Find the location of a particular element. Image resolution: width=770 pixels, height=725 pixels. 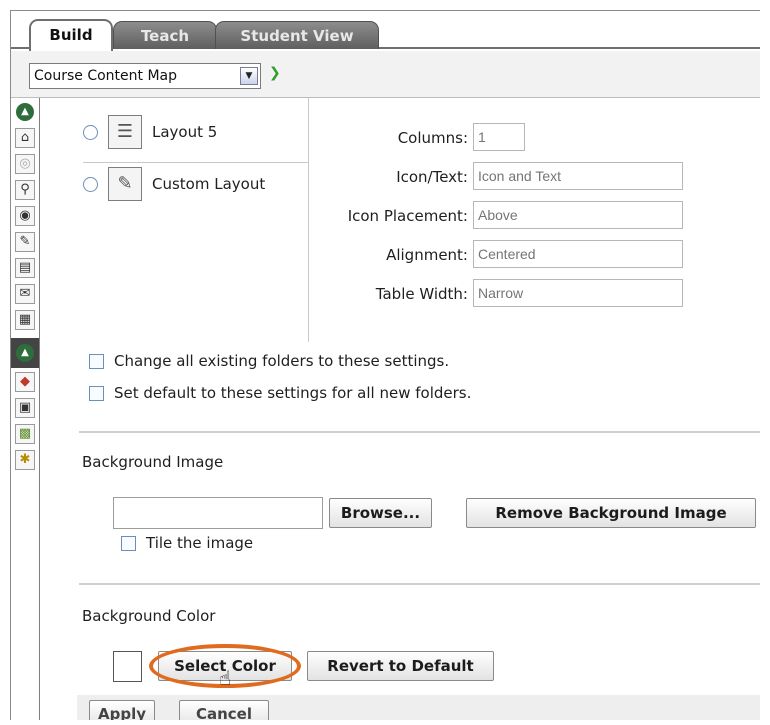

cancel-button: Cancel is located at coordinates (224, 710).